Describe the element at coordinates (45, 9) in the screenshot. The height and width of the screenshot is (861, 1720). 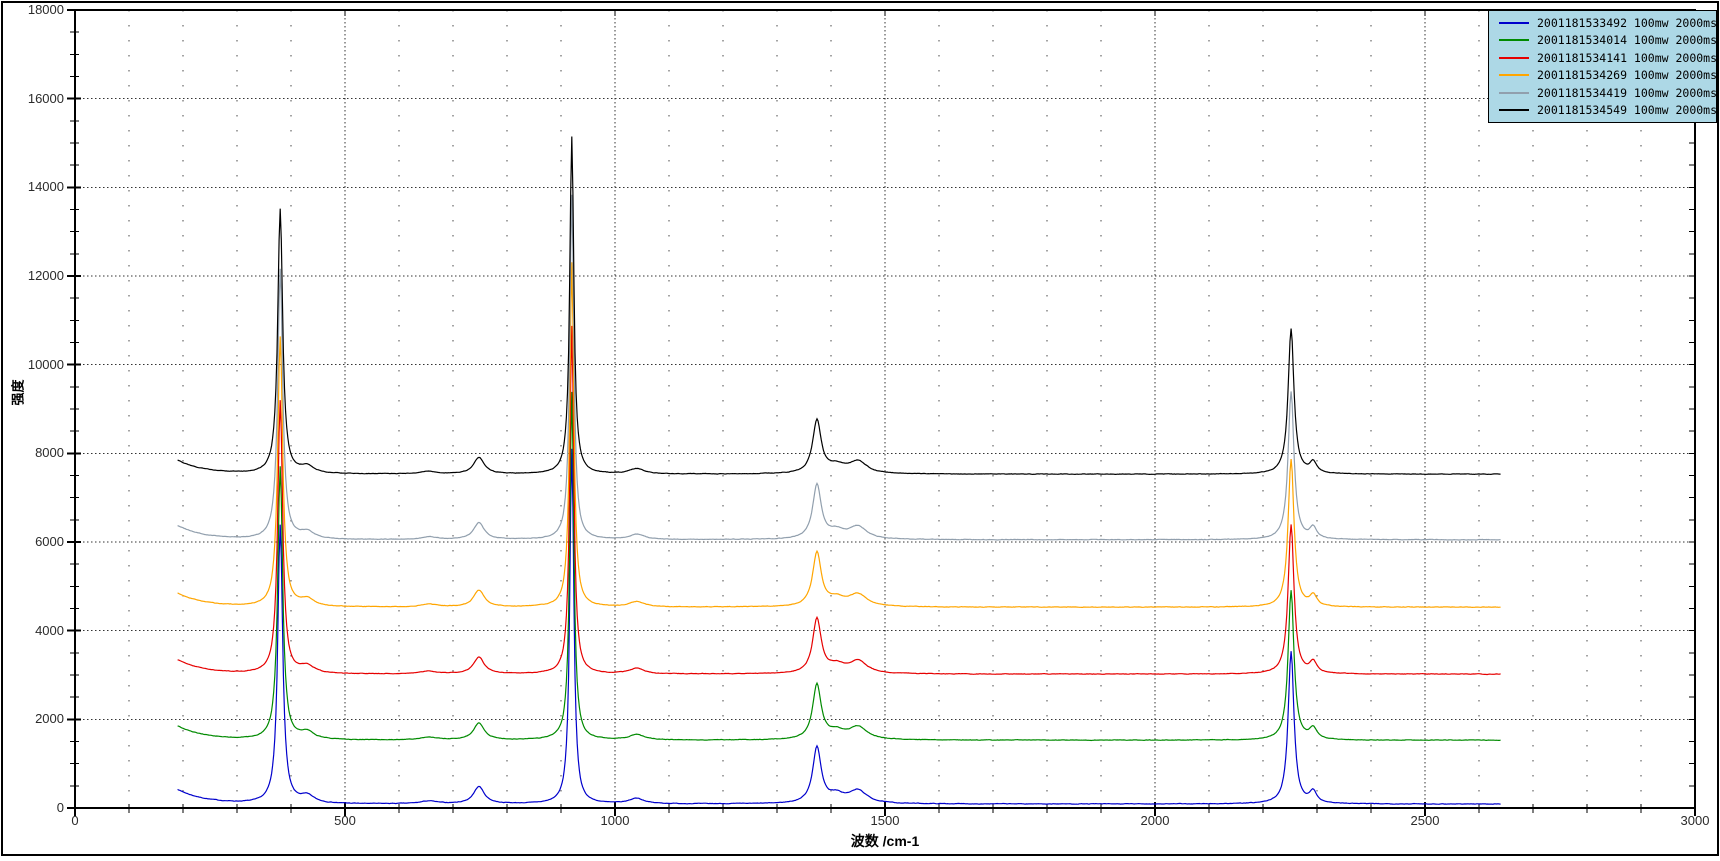
I see `y-tick-label: 18000` at that location.